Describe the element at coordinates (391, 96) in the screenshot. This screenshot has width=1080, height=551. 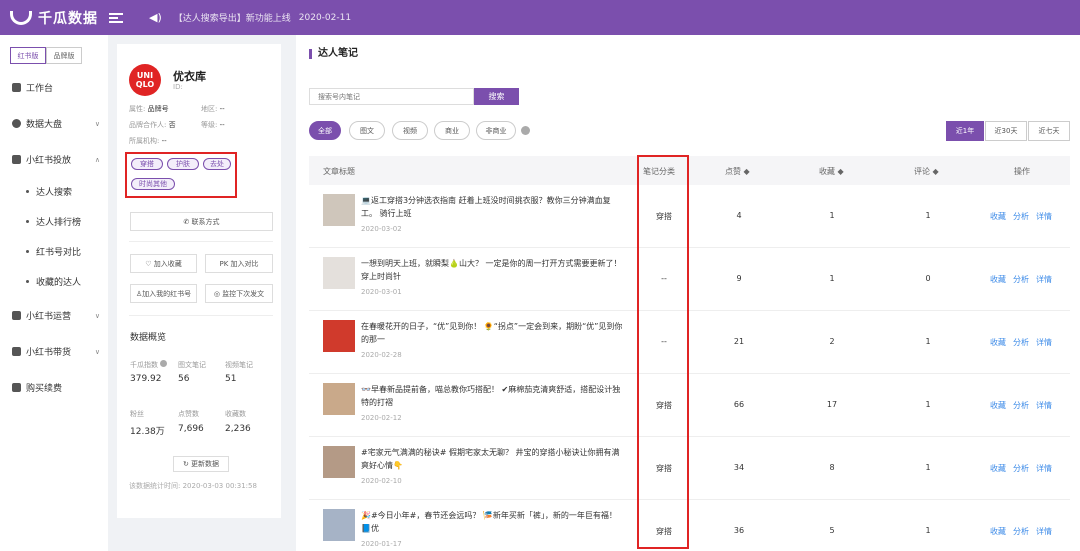
I see `search-input` at that location.